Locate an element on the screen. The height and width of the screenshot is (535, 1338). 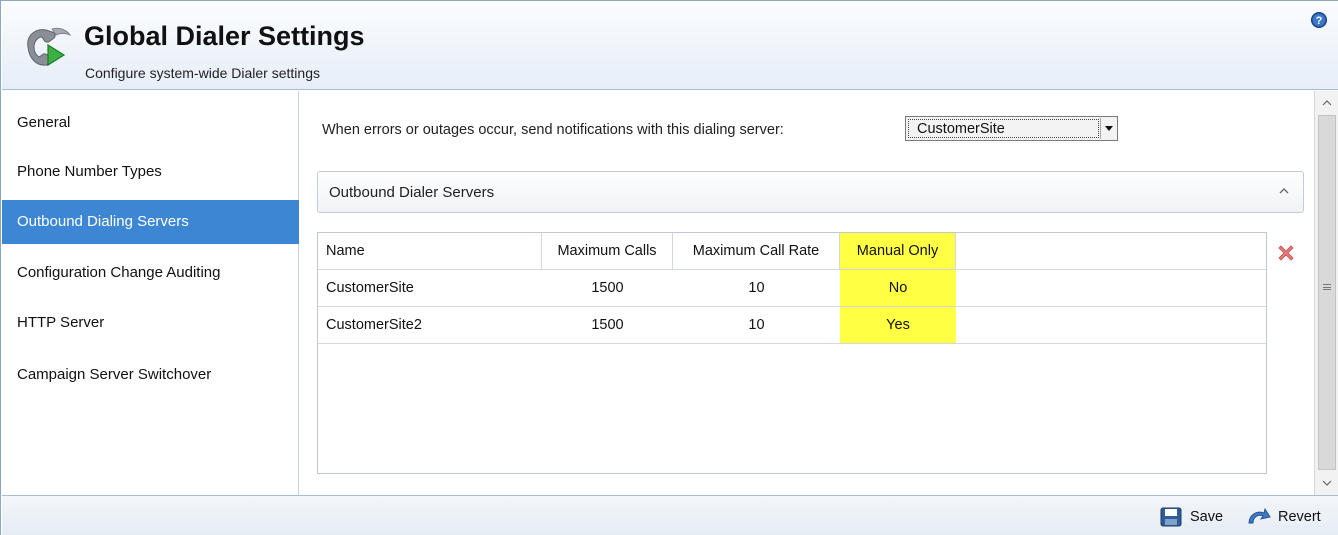
help-icon: ? is located at coordinates (1319, 20).